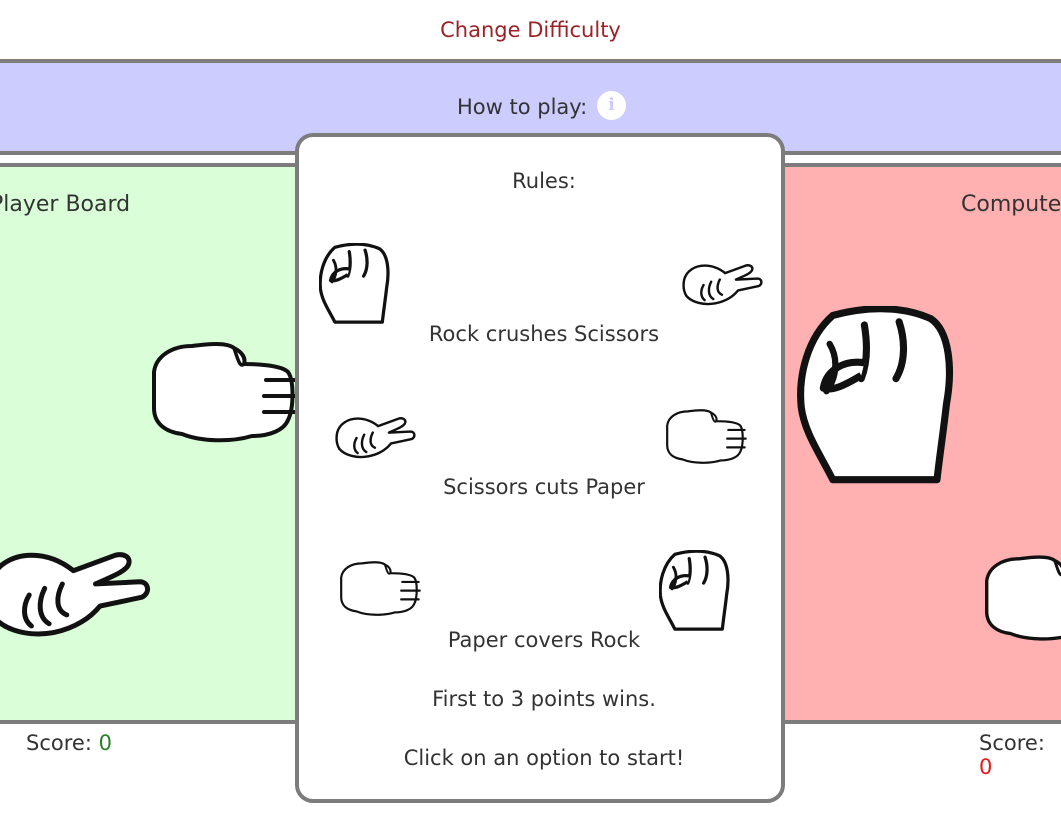  I want to click on player-scissors-option, so click(76, 595).